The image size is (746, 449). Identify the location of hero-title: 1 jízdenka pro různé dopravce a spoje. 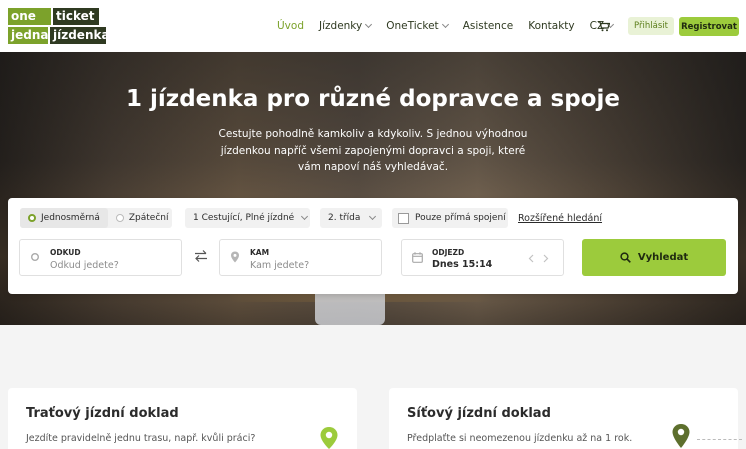
(373, 99).